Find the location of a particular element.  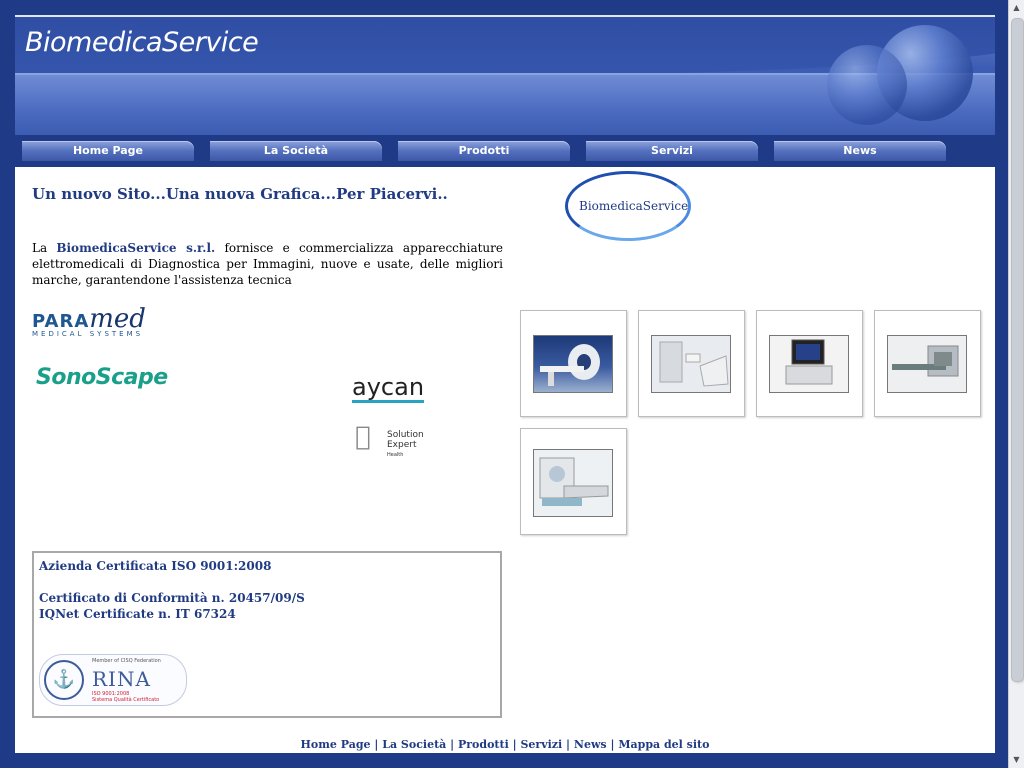

scroll-up-icon: ▲ is located at coordinates (1016, 8).